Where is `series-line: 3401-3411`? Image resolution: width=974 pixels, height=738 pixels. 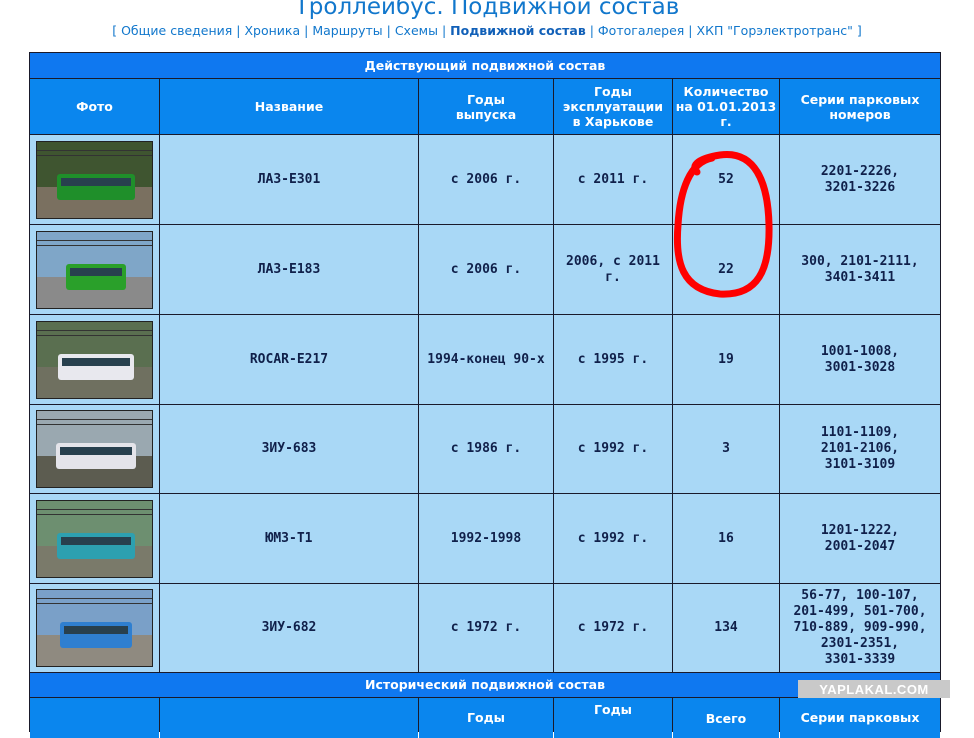 series-line: 3401-3411 is located at coordinates (860, 277).